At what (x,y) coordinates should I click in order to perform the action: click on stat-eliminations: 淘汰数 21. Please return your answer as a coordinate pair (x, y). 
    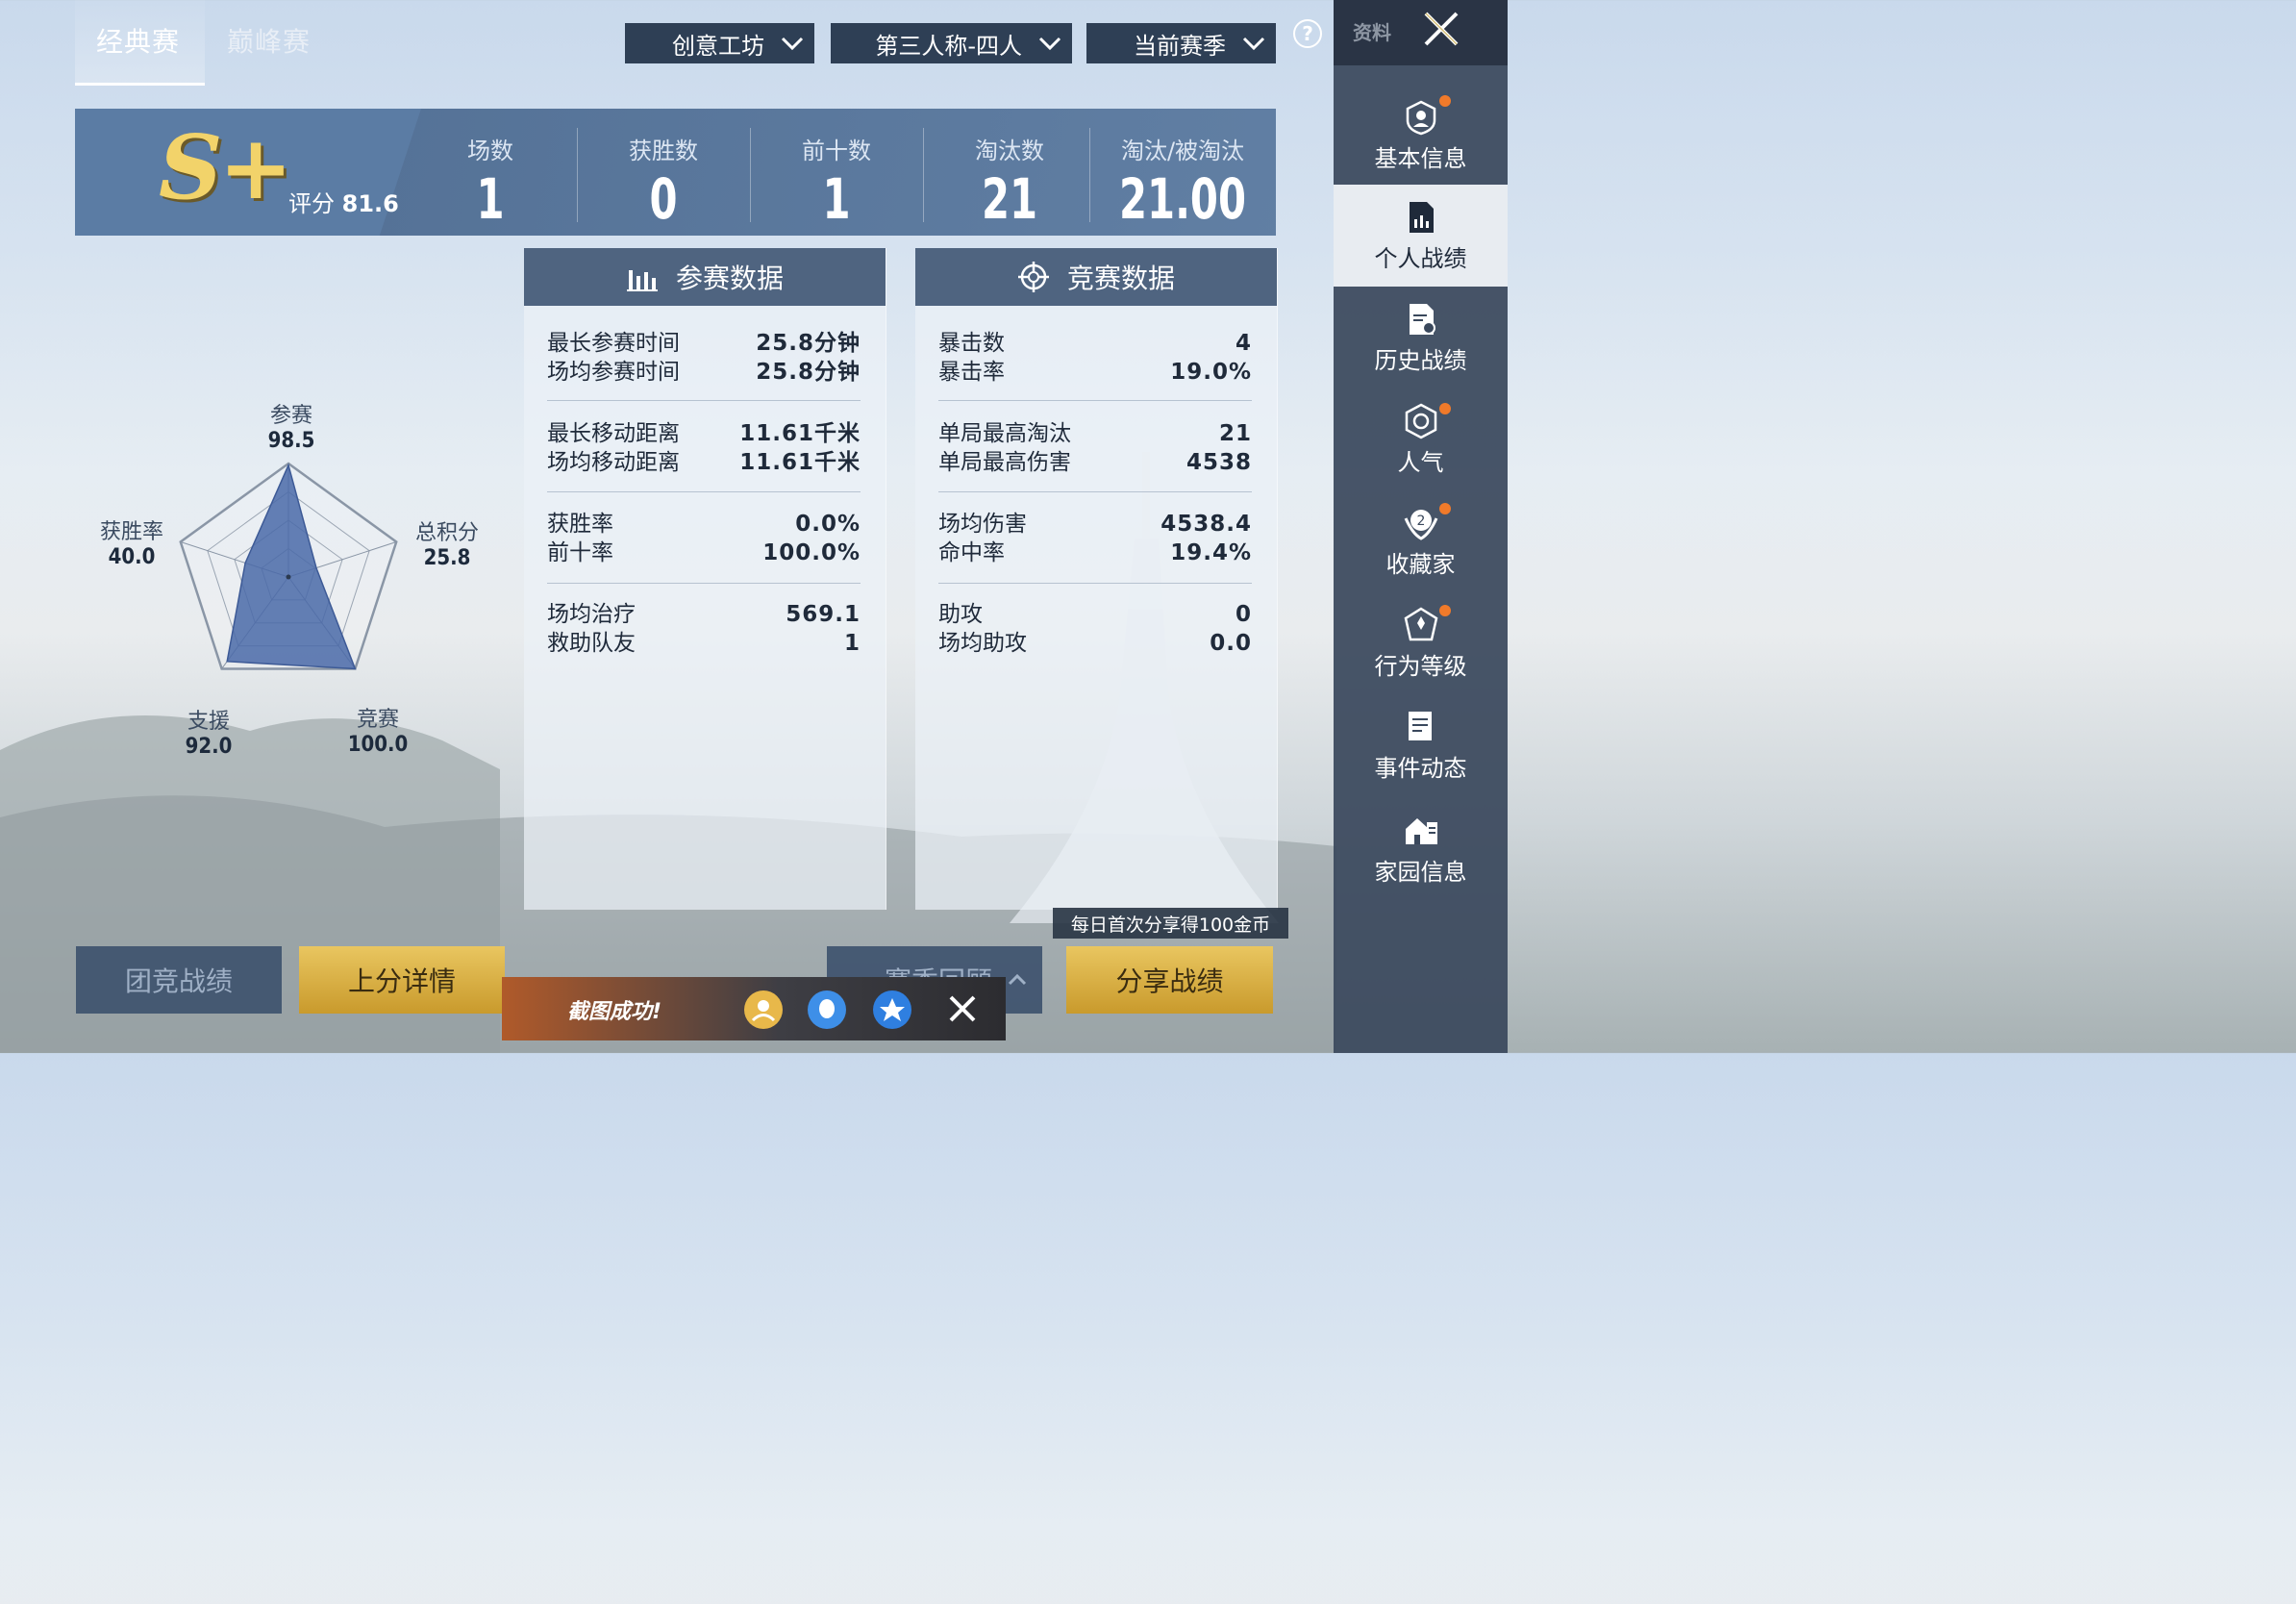
    Looking at the image, I should click on (1009, 172).